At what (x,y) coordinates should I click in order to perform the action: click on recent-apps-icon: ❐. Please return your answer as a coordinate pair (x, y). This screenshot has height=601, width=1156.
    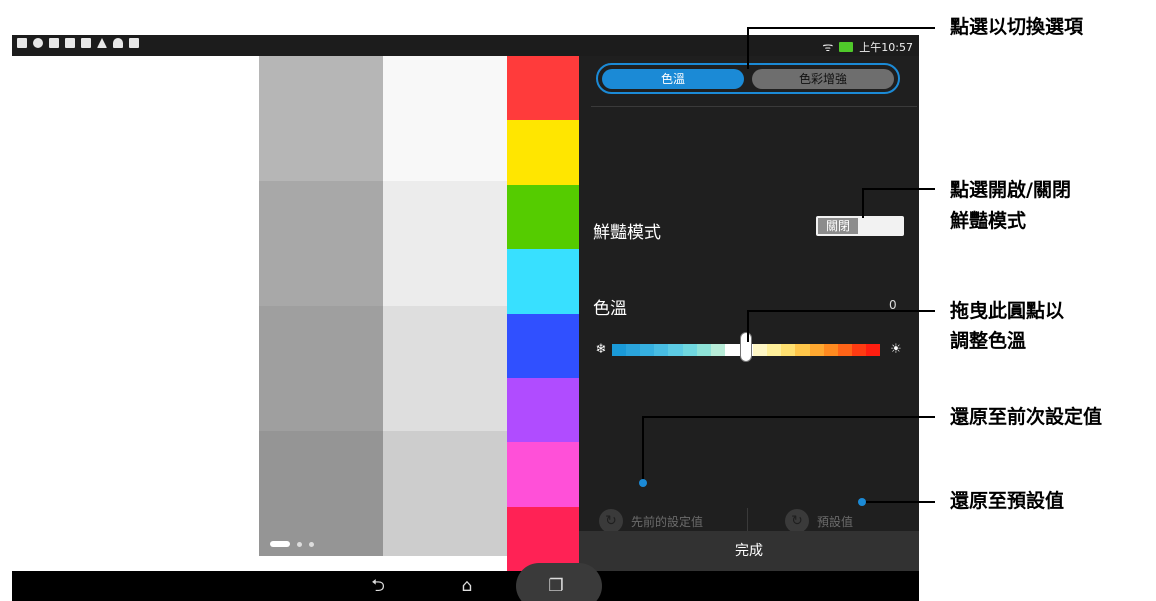
    Looking at the image, I should click on (556, 586).